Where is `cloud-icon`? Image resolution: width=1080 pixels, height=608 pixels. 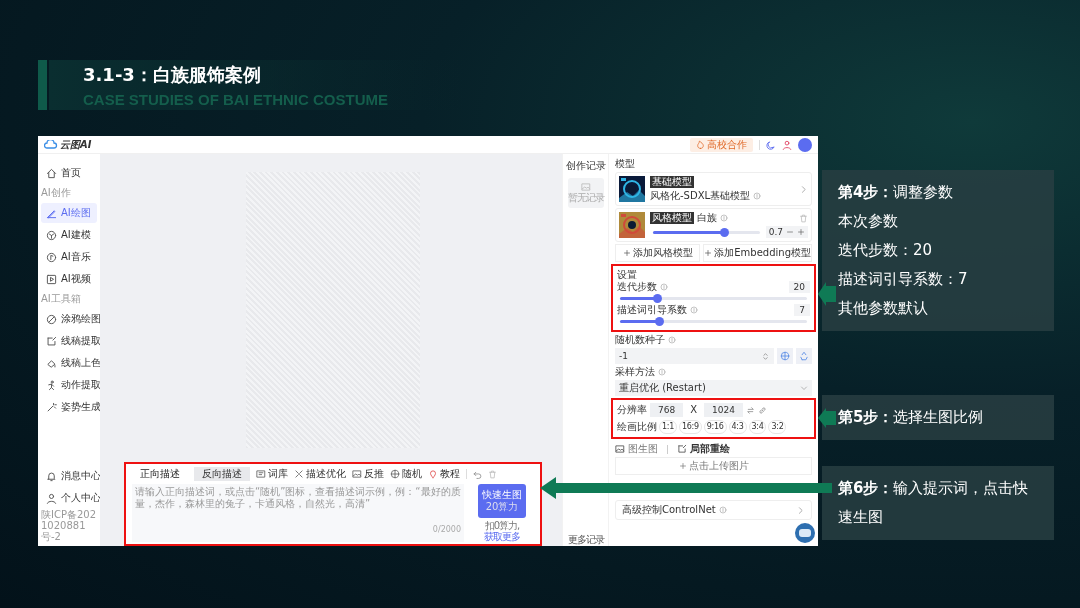 cloud-icon is located at coordinates (51, 144).